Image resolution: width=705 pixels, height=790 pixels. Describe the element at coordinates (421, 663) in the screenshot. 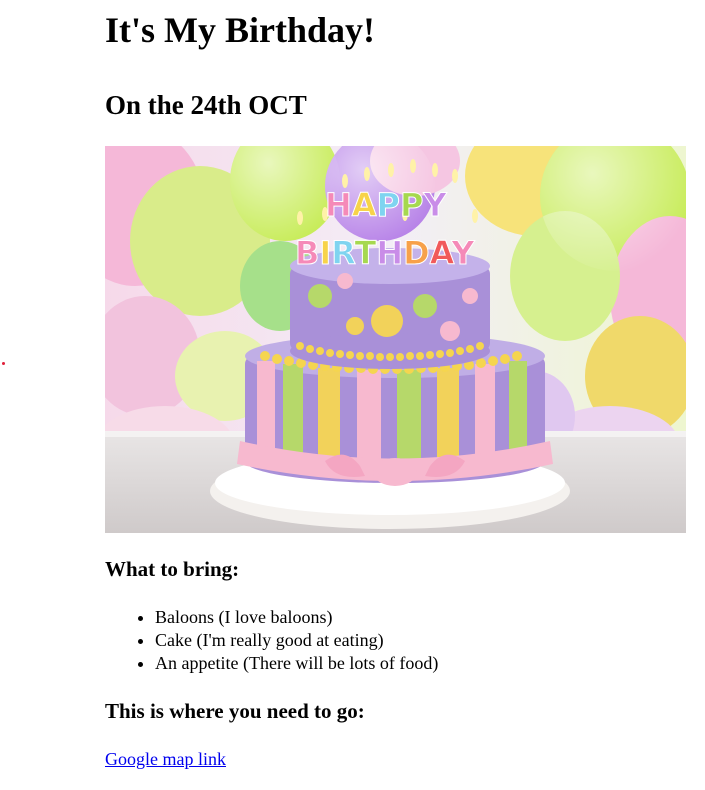

I see `list-item: An appetite (There will be lots of food)` at that location.